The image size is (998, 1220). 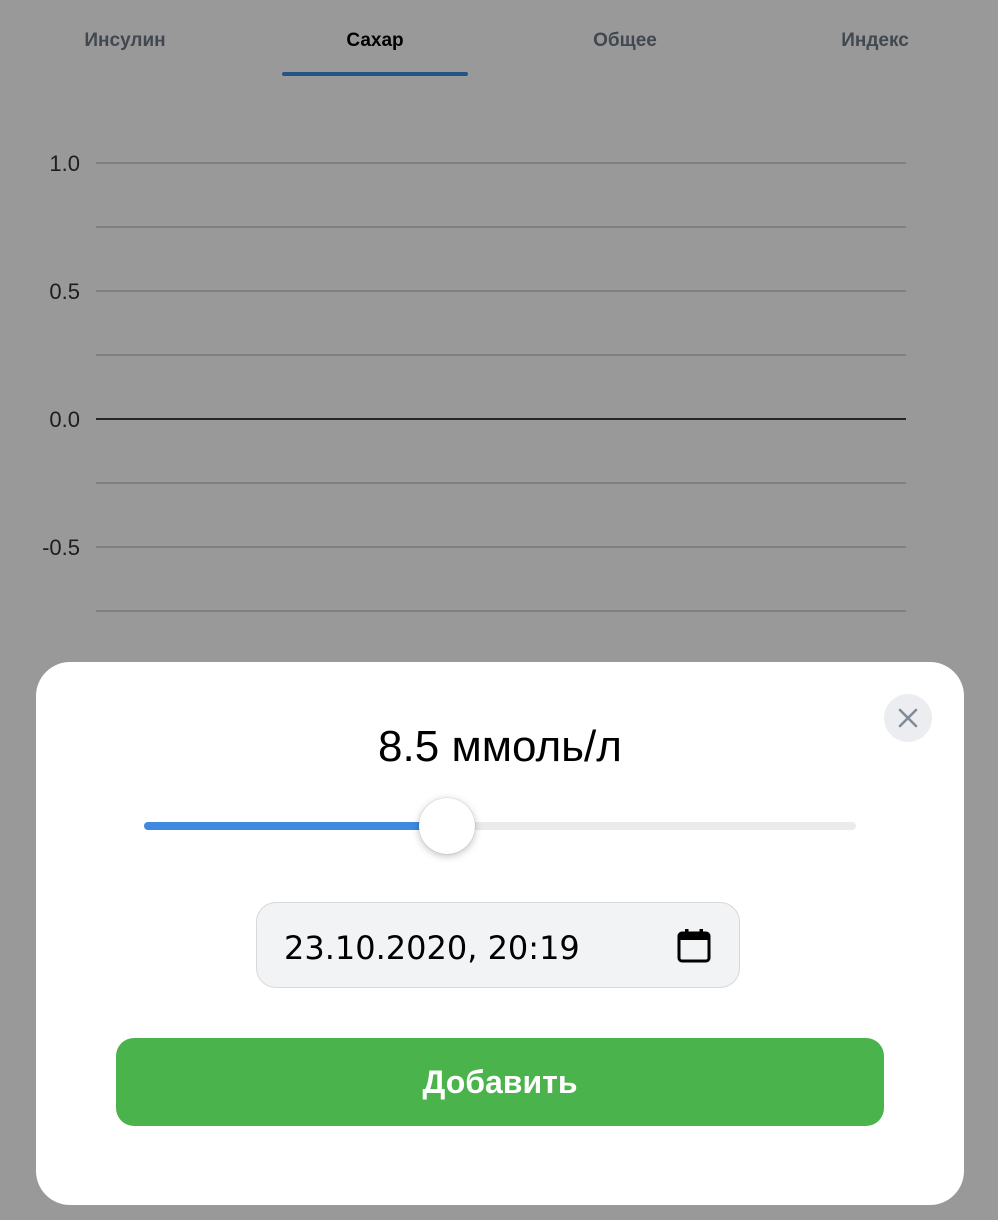 What do you see at coordinates (694, 946) in the screenshot?
I see `calendar-icon` at bounding box center [694, 946].